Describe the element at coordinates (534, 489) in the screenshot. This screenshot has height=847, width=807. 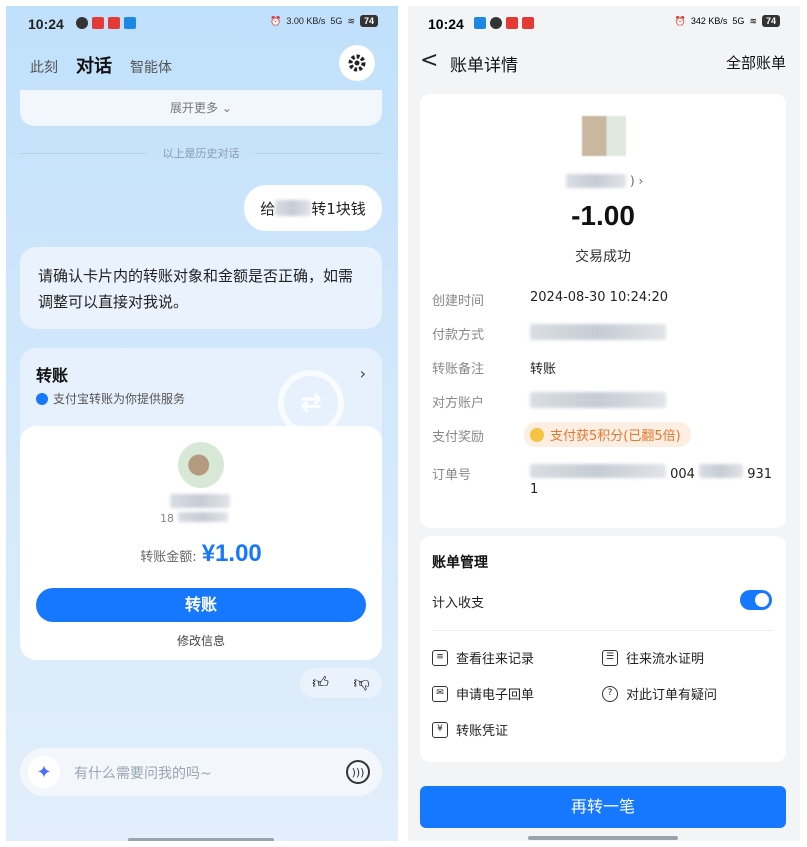
I see `order-number-tail: 1` at that location.